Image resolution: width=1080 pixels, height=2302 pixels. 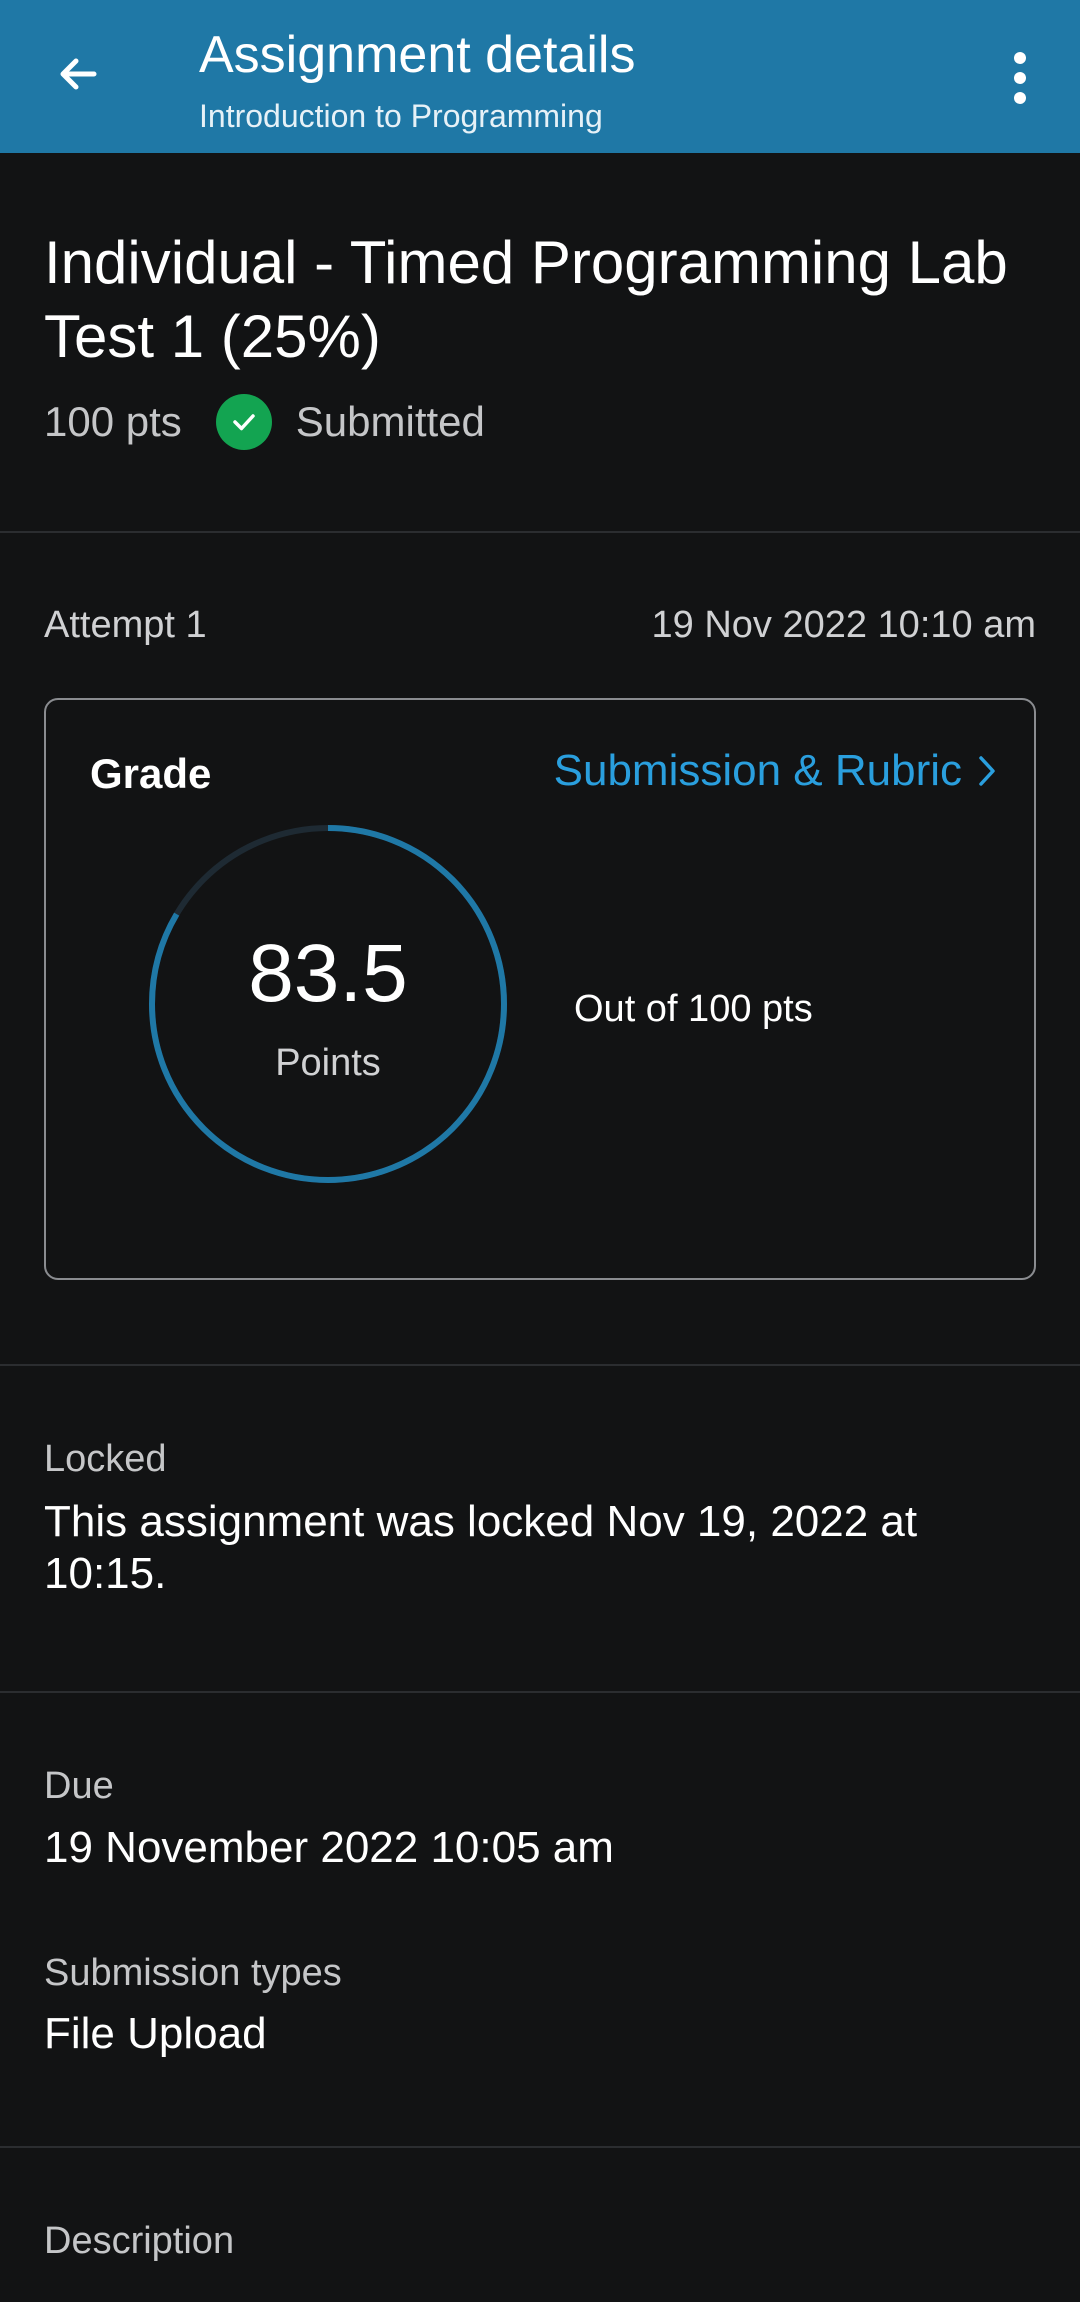 I want to click on more-vertical-icon, so click(x=1020, y=78).